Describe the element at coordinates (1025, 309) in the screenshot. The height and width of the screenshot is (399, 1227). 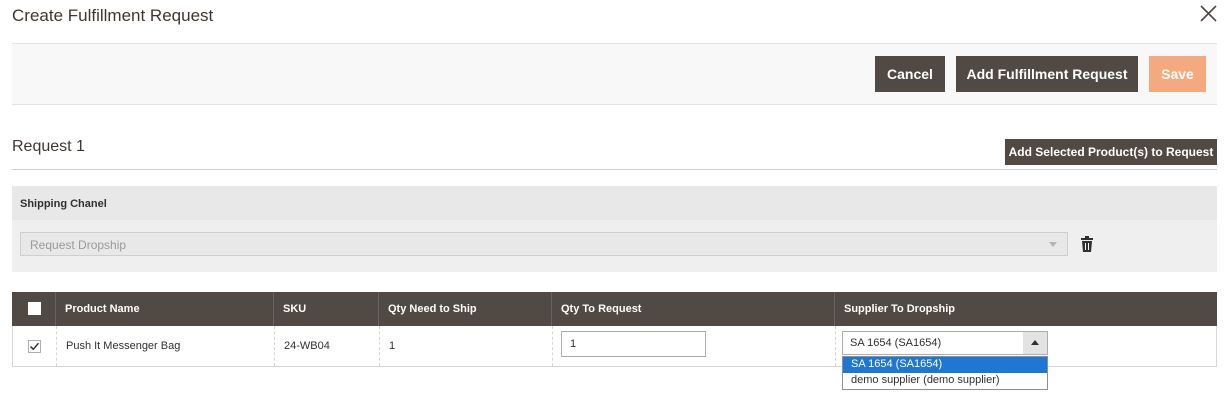
I see `column-header-supplier: Supplier To Dropship` at that location.